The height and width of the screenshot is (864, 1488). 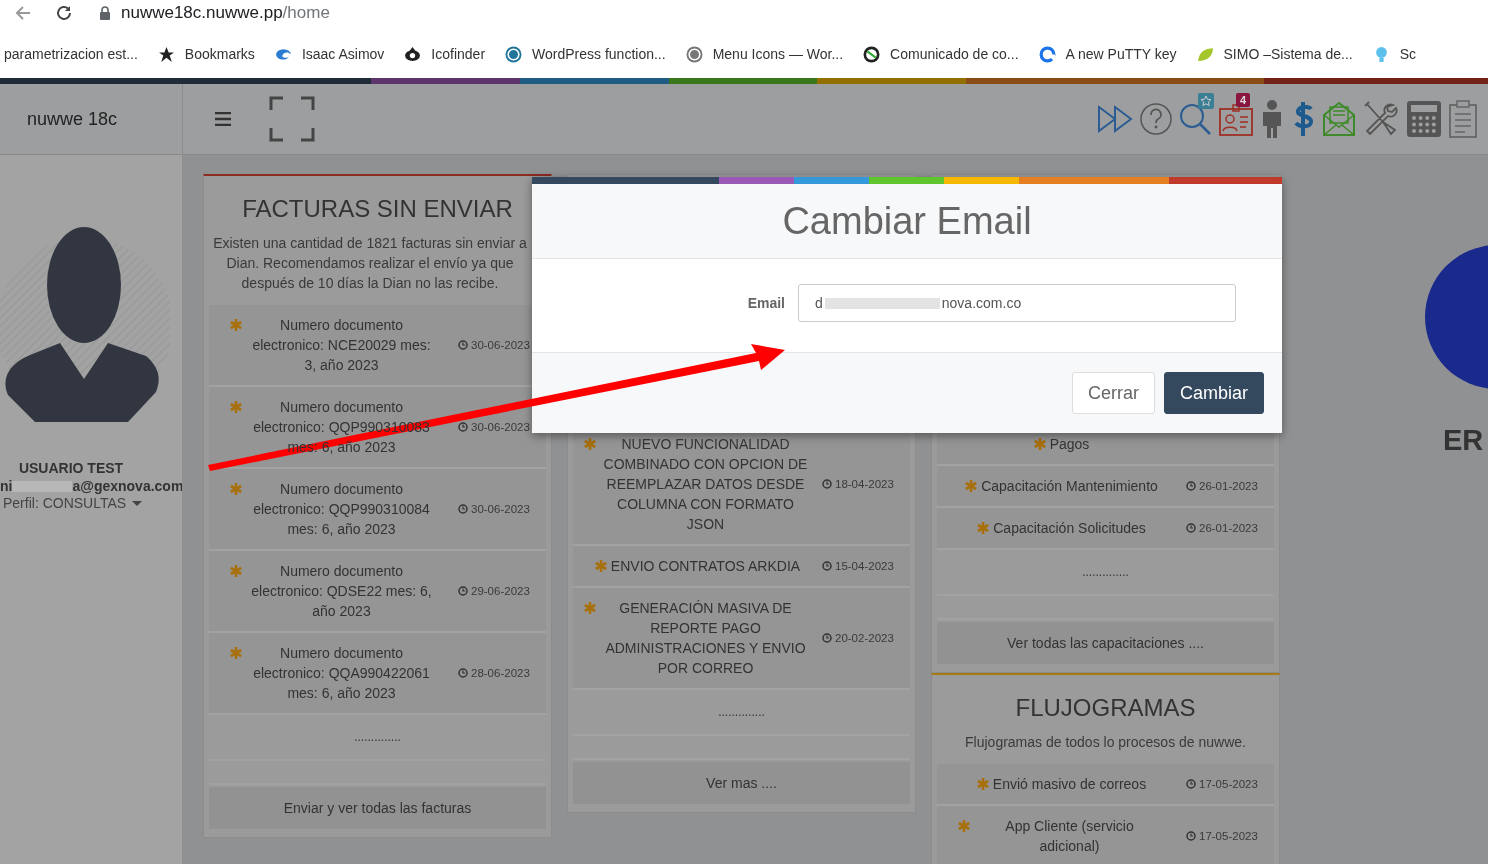 I want to click on field-label: Email, so click(x=765, y=303).